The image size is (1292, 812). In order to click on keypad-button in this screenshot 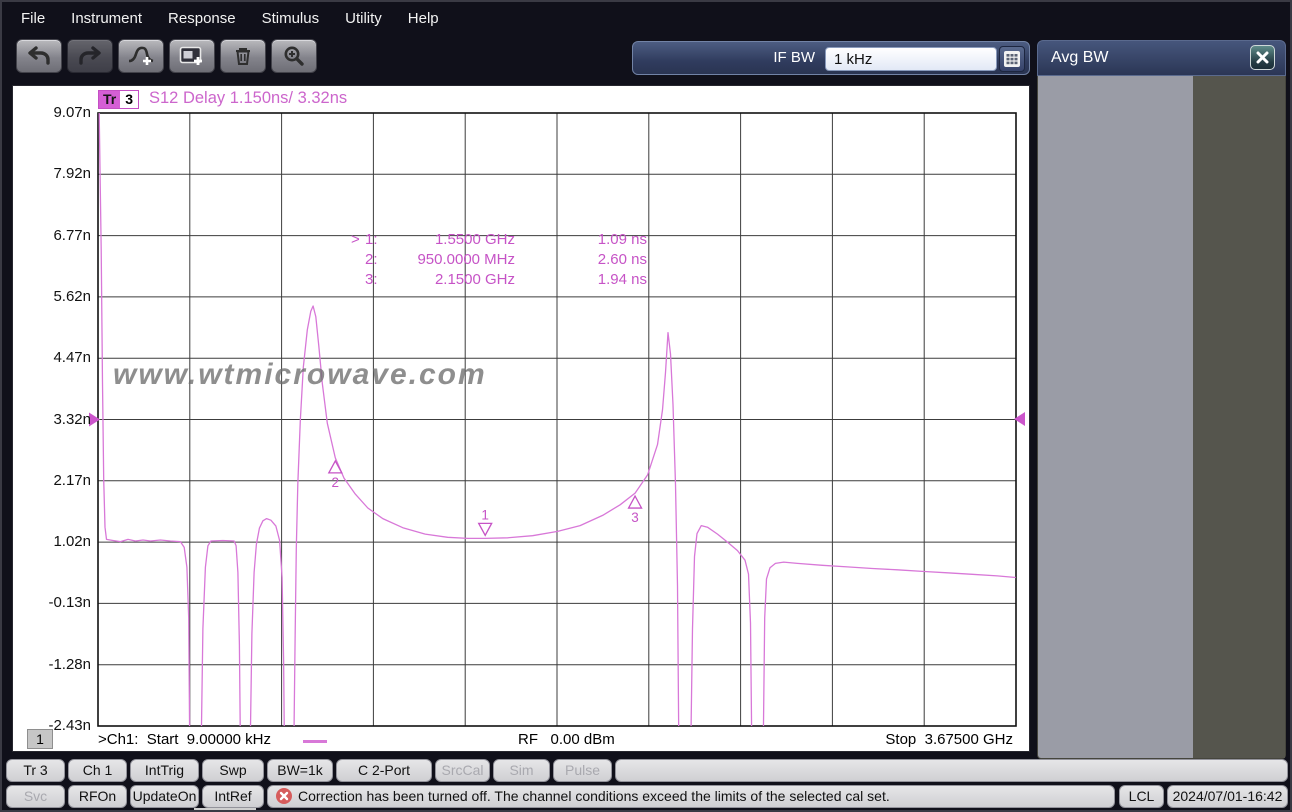, I will do `click(1012, 59)`.